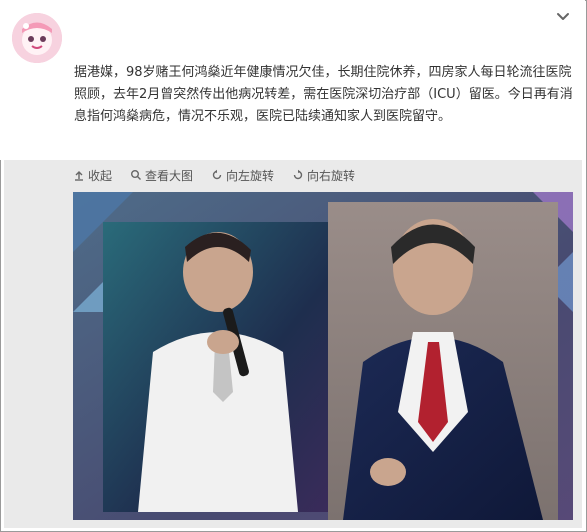 This screenshot has width=587, height=532. I want to click on collapse-button: 收起, so click(92, 175).